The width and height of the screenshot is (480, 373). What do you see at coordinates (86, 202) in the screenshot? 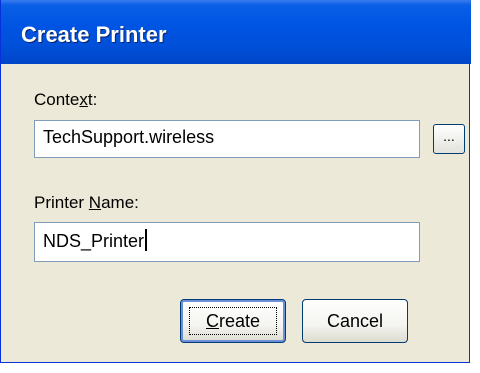
I see `printer-name-label: Printer Name:` at bounding box center [86, 202].